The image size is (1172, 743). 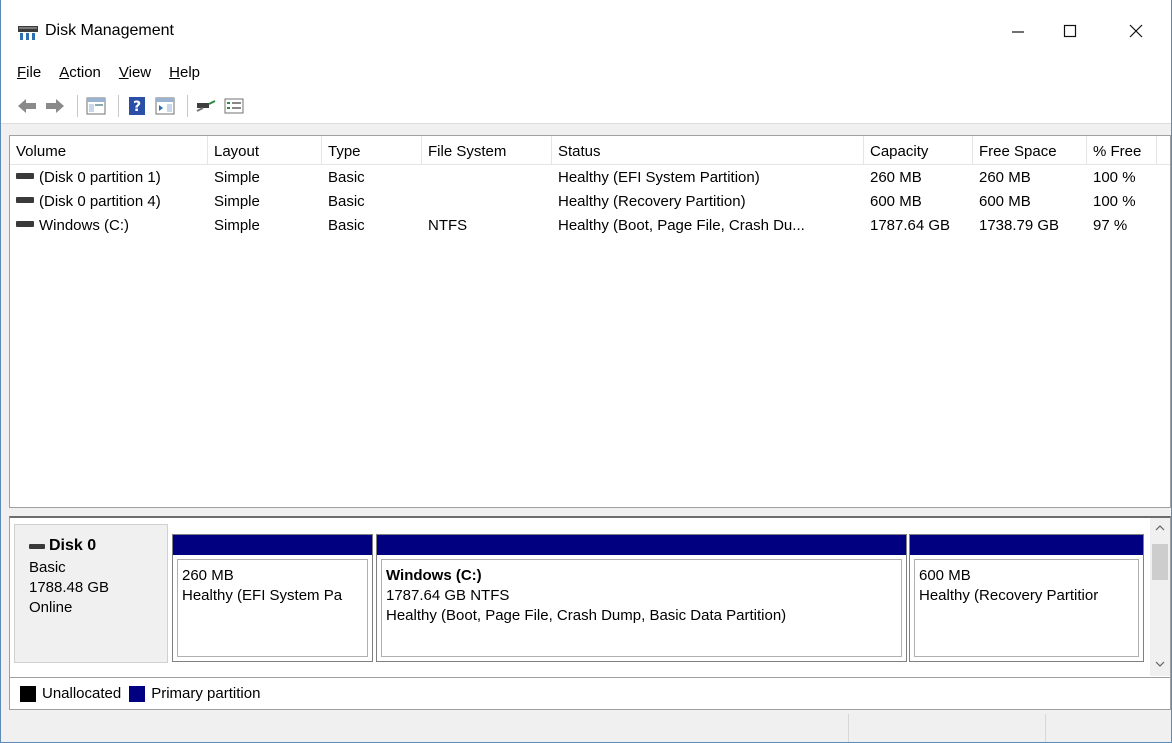 I want to click on disk-name-text: Disk 0, so click(x=73, y=545).